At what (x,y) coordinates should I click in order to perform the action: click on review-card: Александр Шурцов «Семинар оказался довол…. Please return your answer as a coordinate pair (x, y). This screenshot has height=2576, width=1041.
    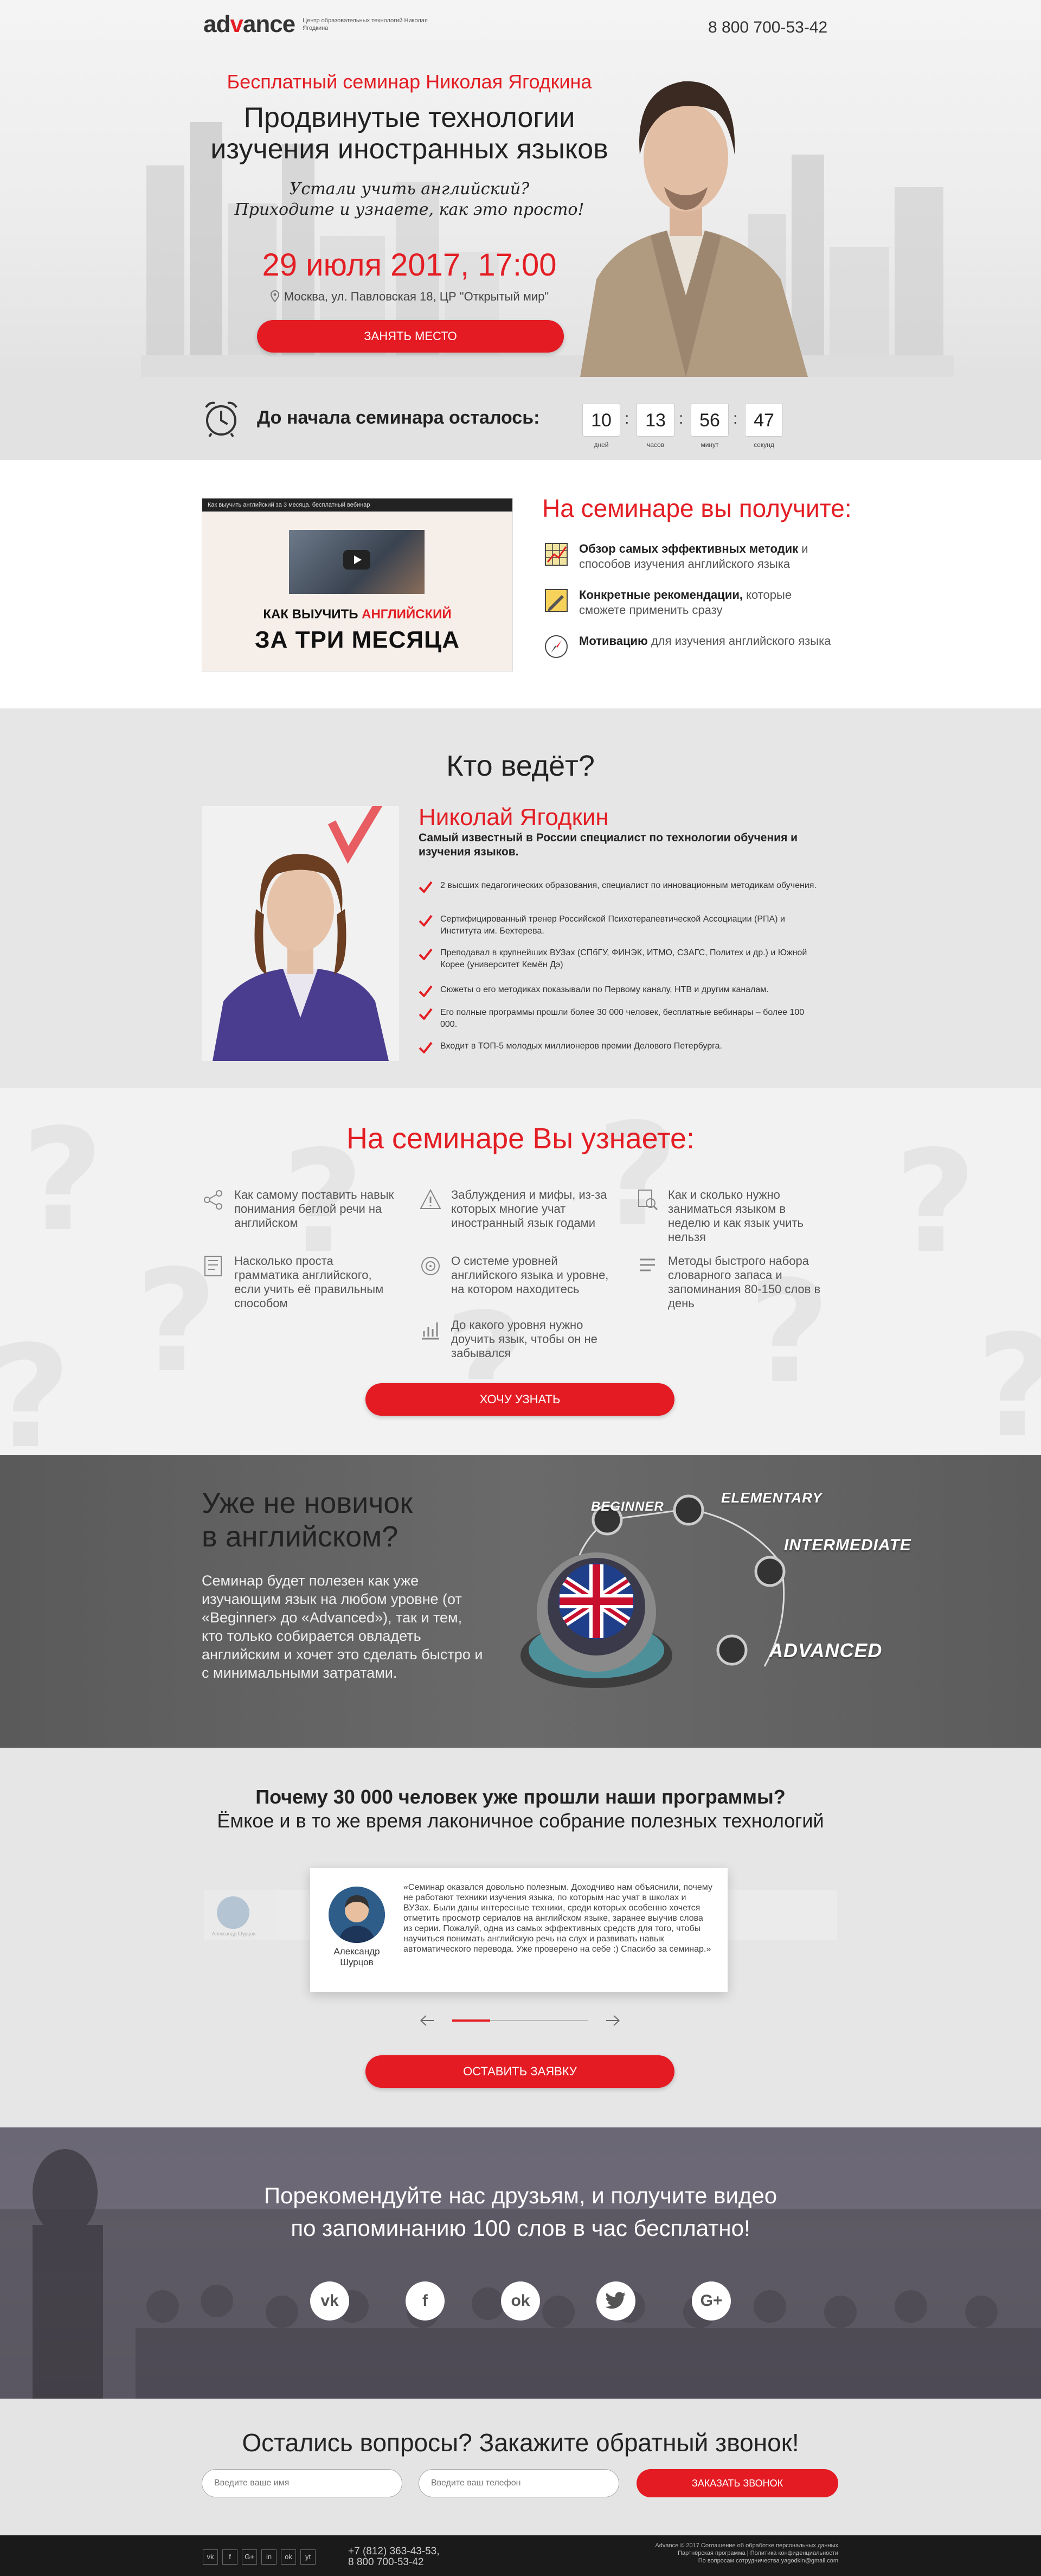
    Looking at the image, I should click on (519, 1930).